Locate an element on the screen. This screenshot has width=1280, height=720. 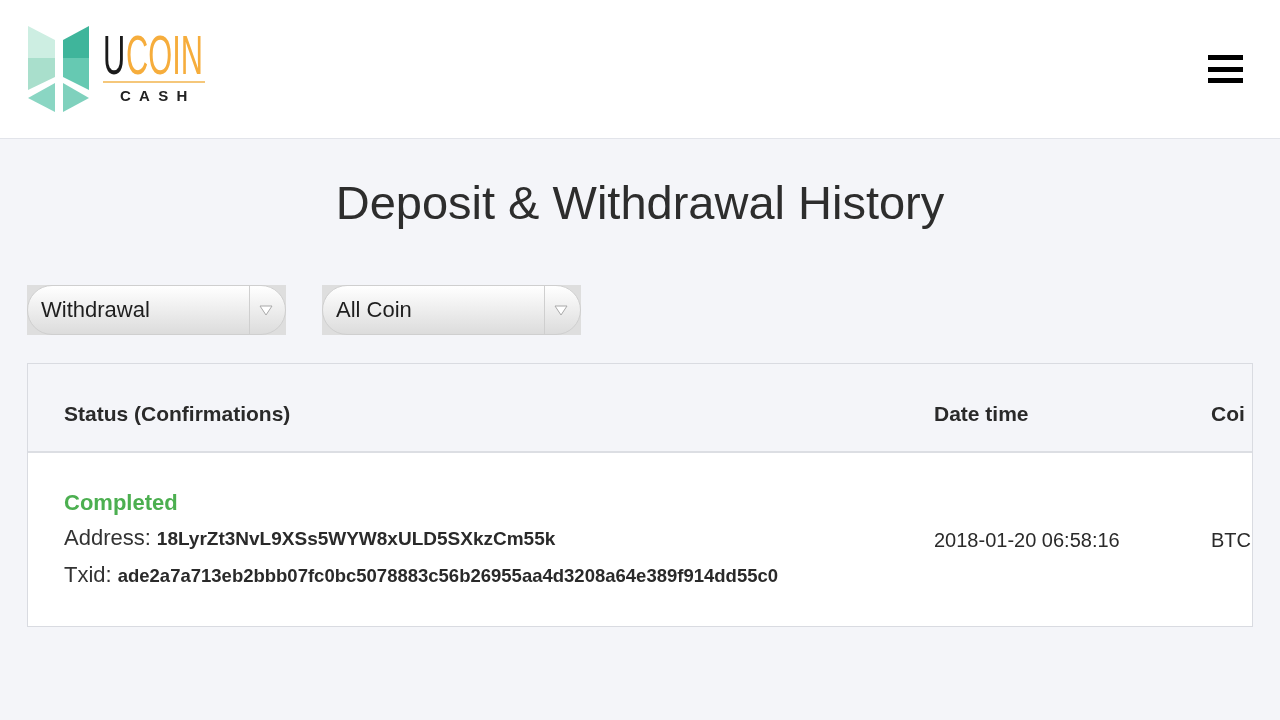
column-header: Coi is located at coordinates (1227, 413).